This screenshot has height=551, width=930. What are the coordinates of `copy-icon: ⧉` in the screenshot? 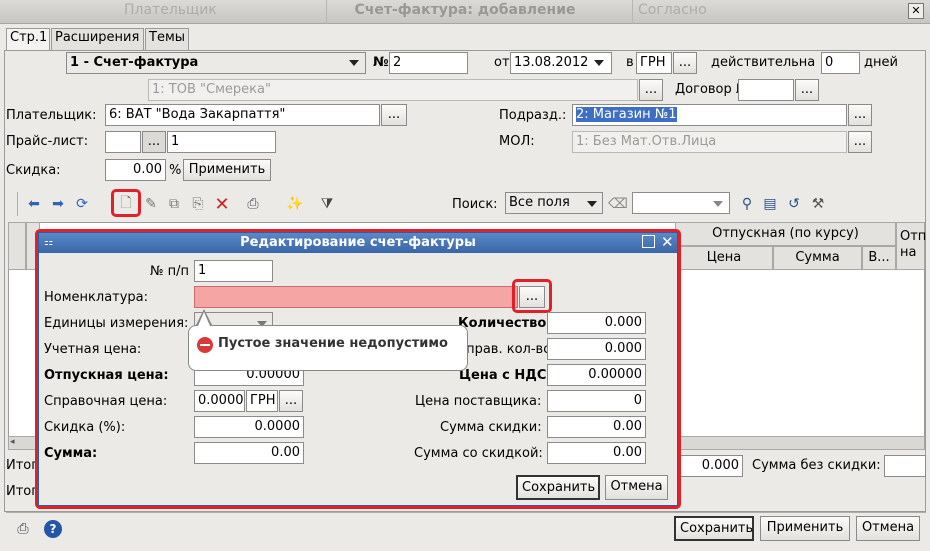 It's located at (174, 204).